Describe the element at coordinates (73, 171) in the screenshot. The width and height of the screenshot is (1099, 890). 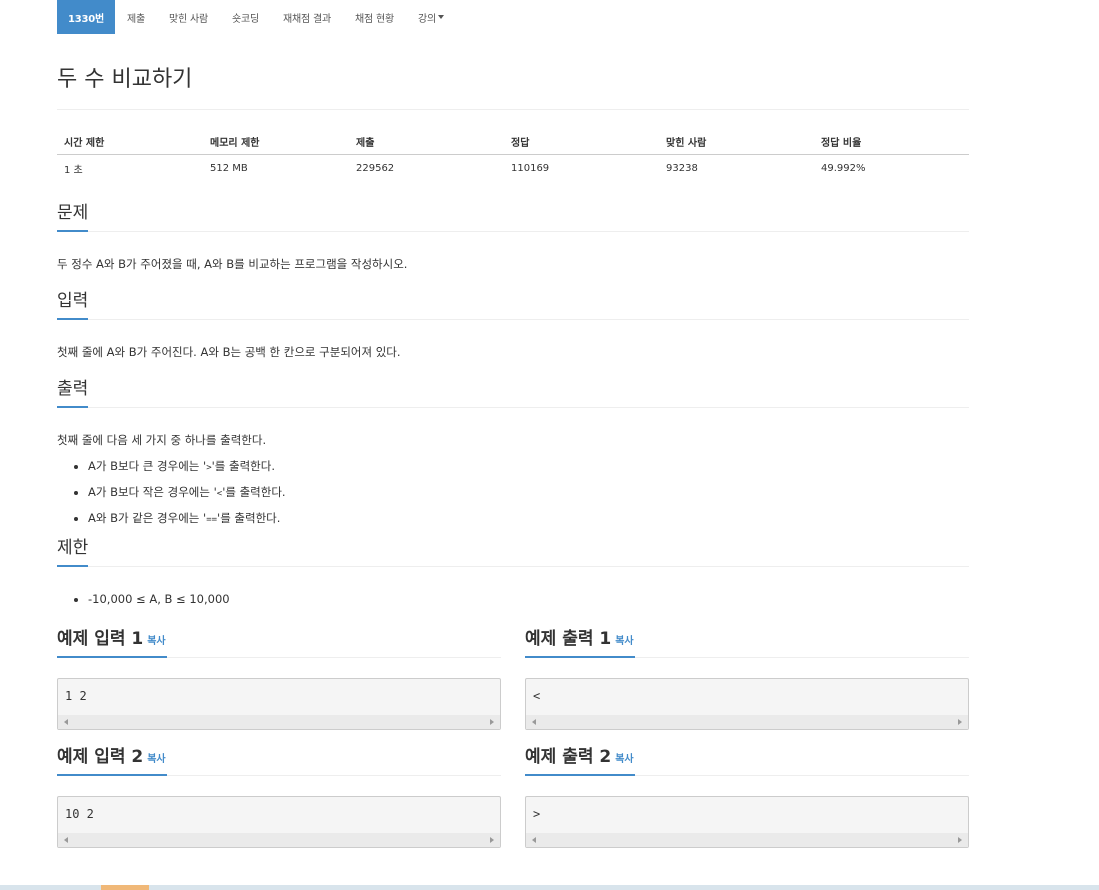
I see `value-time-limit: 1 초` at that location.